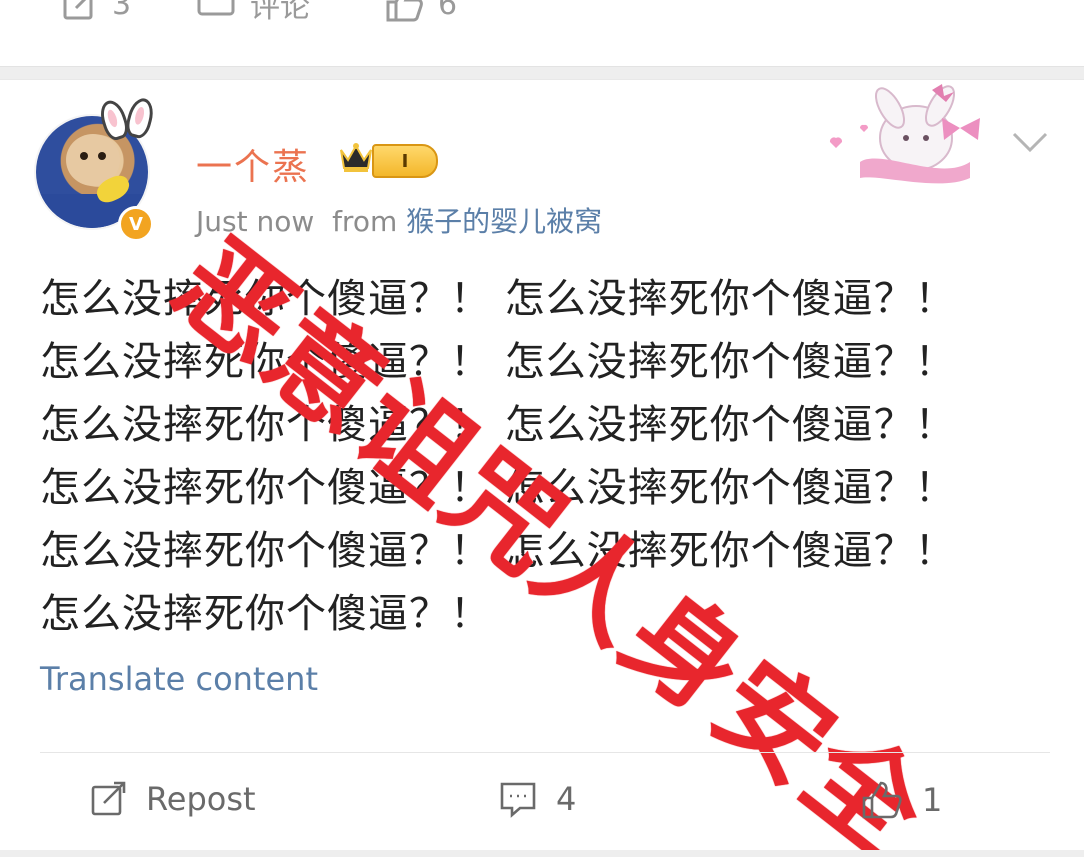  What do you see at coordinates (542, 73) in the screenshot?
I see `post-separator` at bounding box center [542, 73].